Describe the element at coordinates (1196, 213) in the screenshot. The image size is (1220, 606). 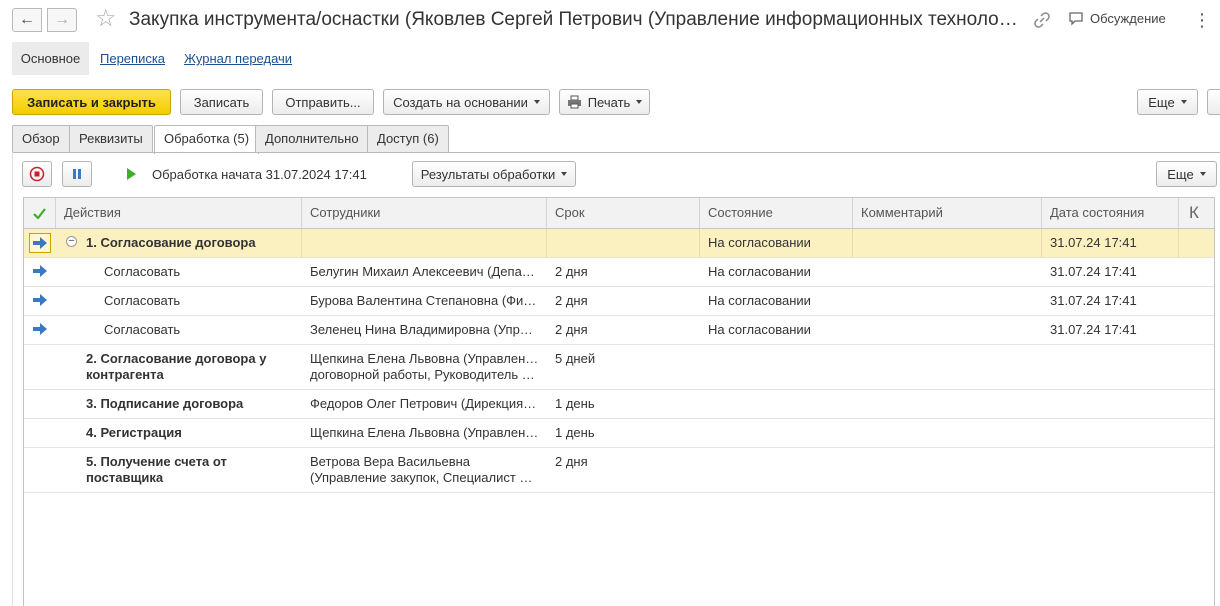
I see `column-header-k: К` at that location.